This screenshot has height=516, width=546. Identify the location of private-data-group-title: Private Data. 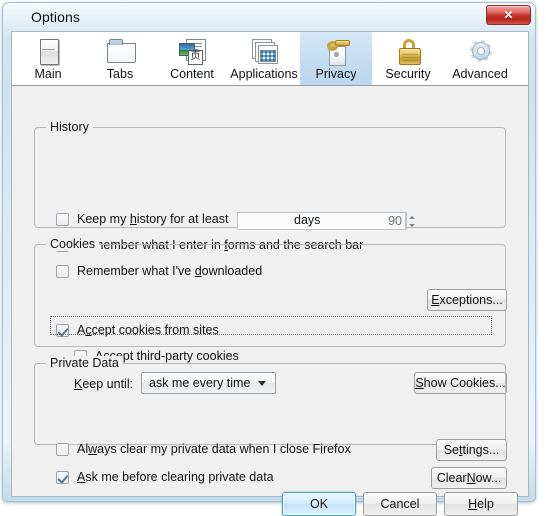
(84, 363).